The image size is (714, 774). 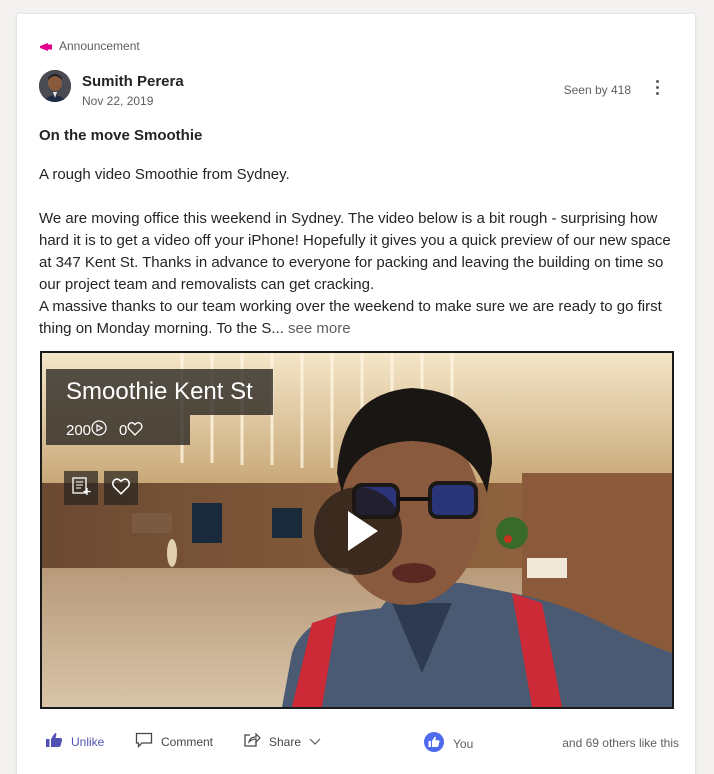 I want to click on share-icon, so click(x=256, y=741).